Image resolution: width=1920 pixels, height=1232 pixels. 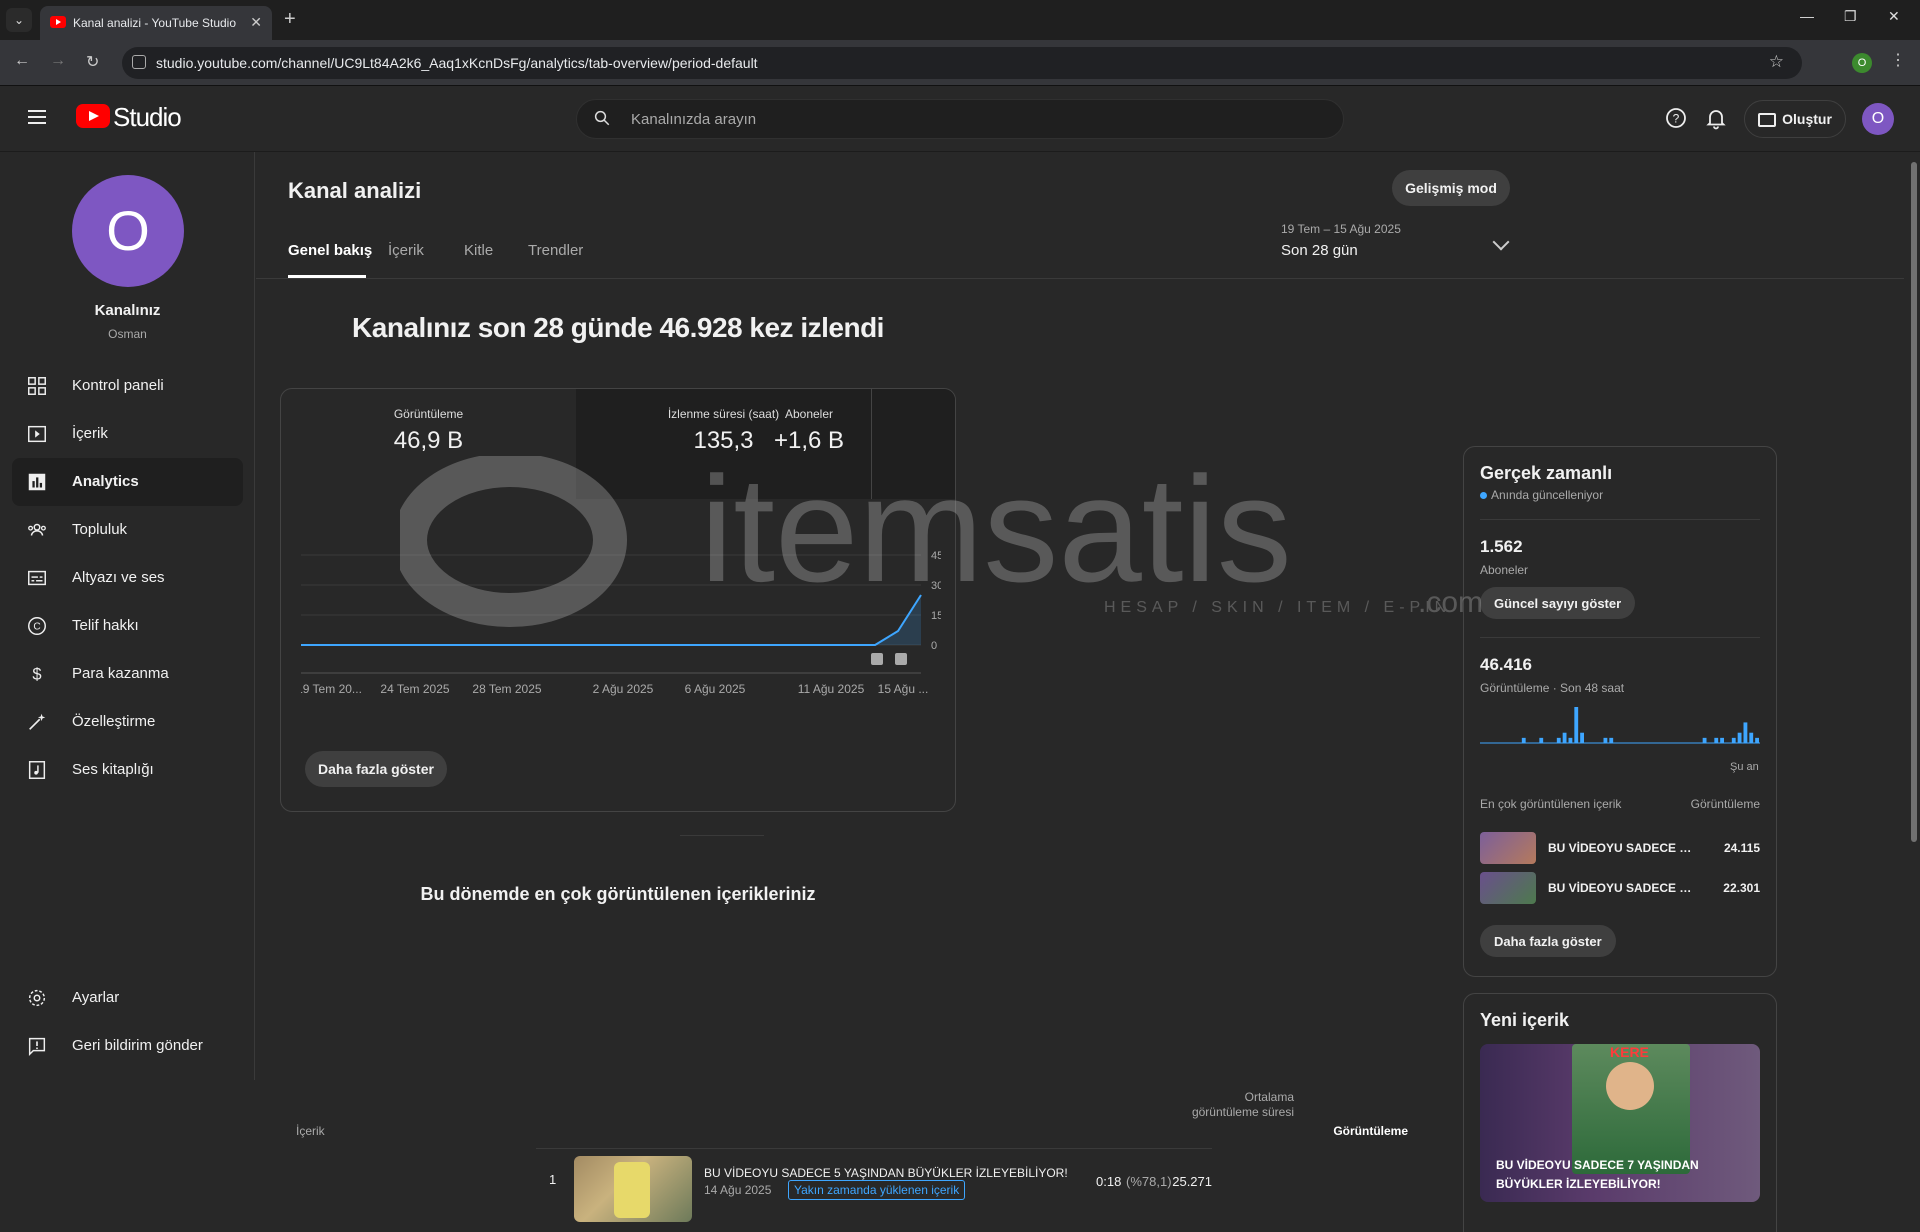 I want to click on upload-marker-icon, so click(x=901, y=659).